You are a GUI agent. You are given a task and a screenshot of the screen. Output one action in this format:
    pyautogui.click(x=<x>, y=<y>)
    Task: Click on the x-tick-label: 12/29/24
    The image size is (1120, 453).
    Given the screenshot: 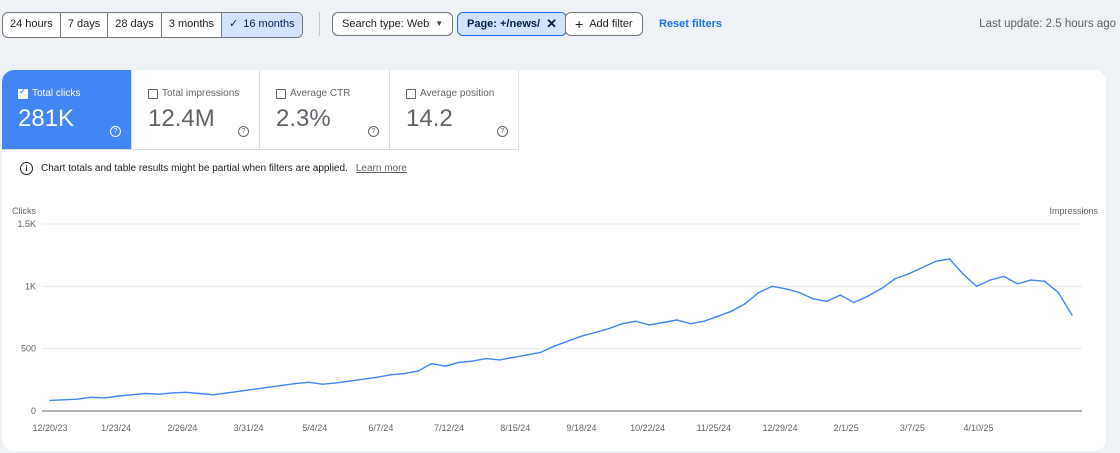 What is the action you would take?
    pyautogui.click(x=779, y=428)
    